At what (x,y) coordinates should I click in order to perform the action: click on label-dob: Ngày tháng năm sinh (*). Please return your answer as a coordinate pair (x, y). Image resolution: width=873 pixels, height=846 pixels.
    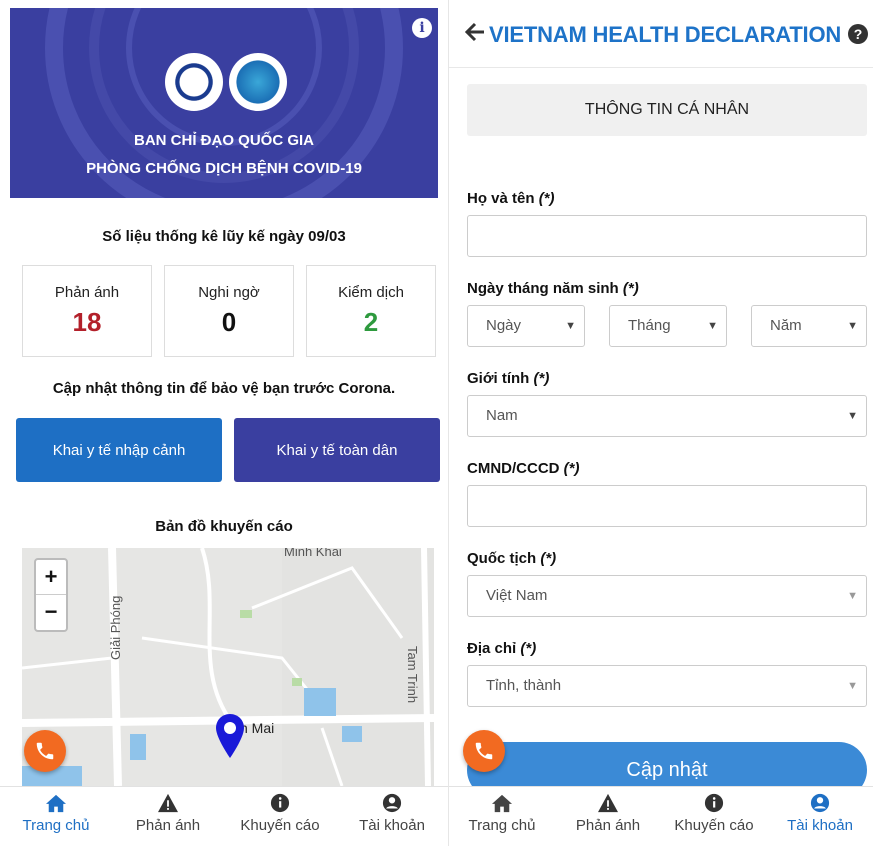
    Looking at the image, I should click on (553, 288).